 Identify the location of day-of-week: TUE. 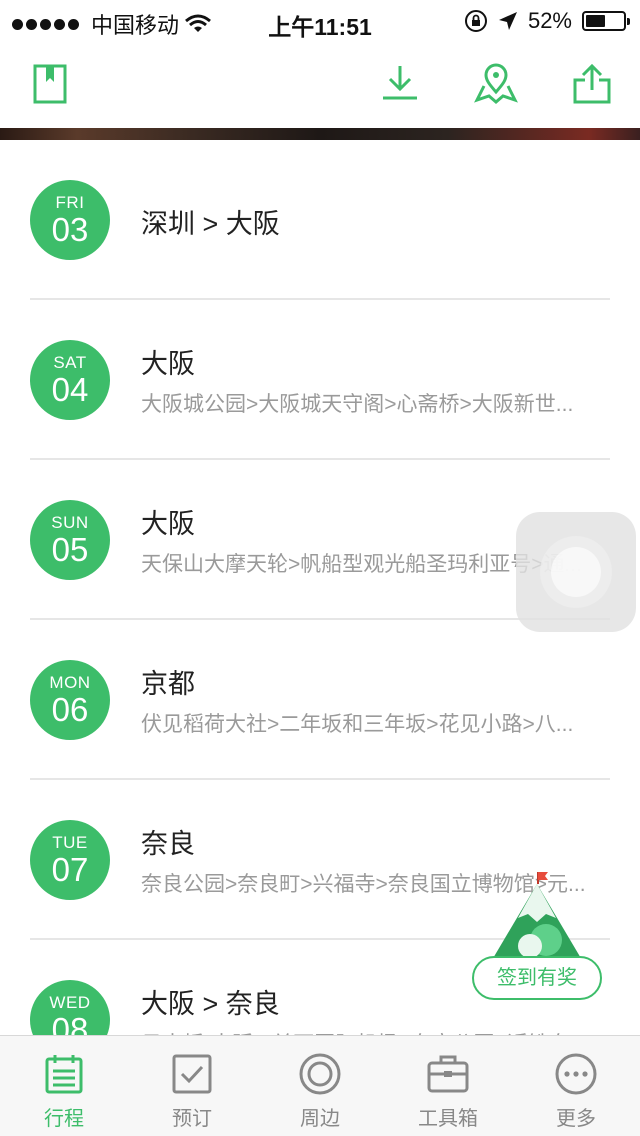
(70, 842).